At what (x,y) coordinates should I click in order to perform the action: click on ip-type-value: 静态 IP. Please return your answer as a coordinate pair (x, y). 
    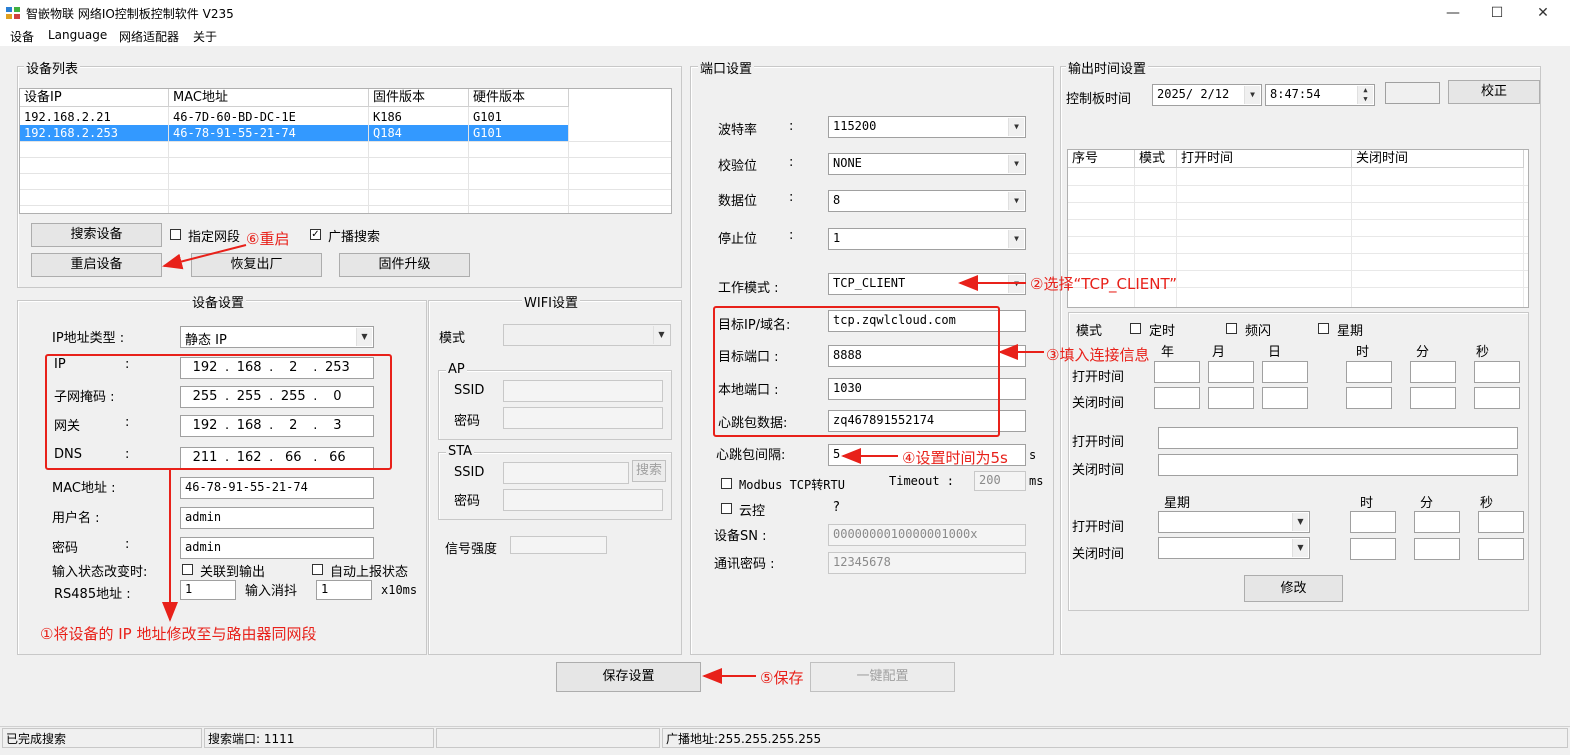
    Looking at the image, I should click on (206, 340).